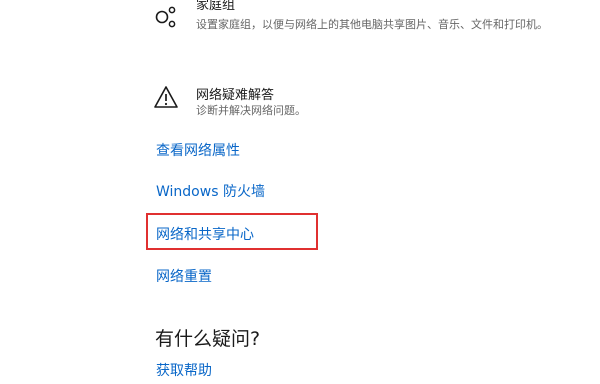  I want to click on warning-icon, so click(166, 97).